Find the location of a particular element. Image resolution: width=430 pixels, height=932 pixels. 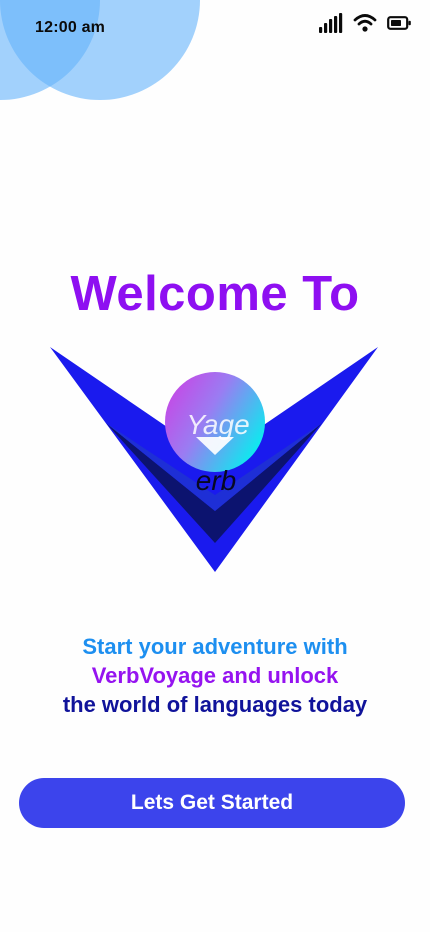

get-started-button: Lets Get Started is located at coordinates (212, 803).